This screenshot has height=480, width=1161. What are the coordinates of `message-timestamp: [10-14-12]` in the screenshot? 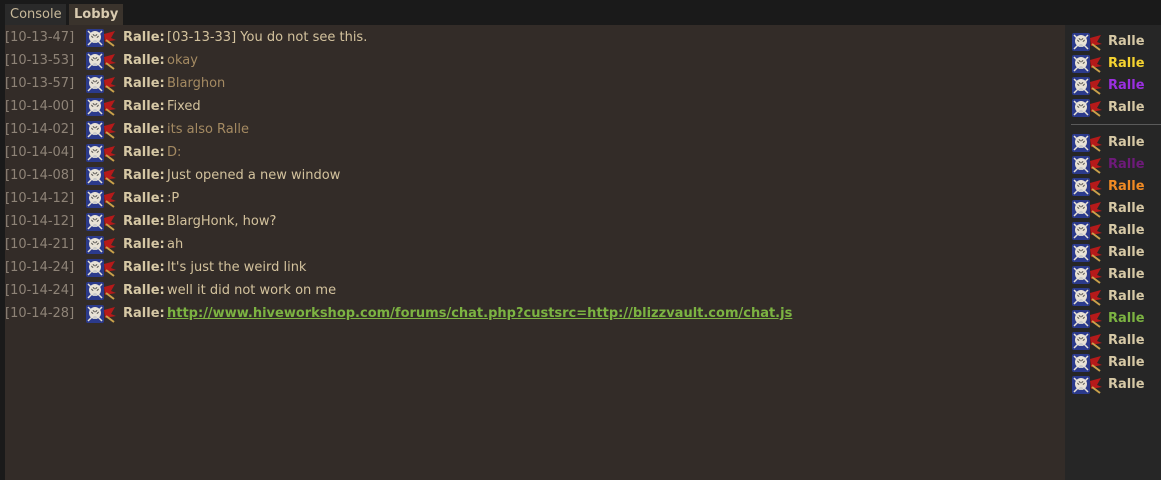 It's located at (40, 221).